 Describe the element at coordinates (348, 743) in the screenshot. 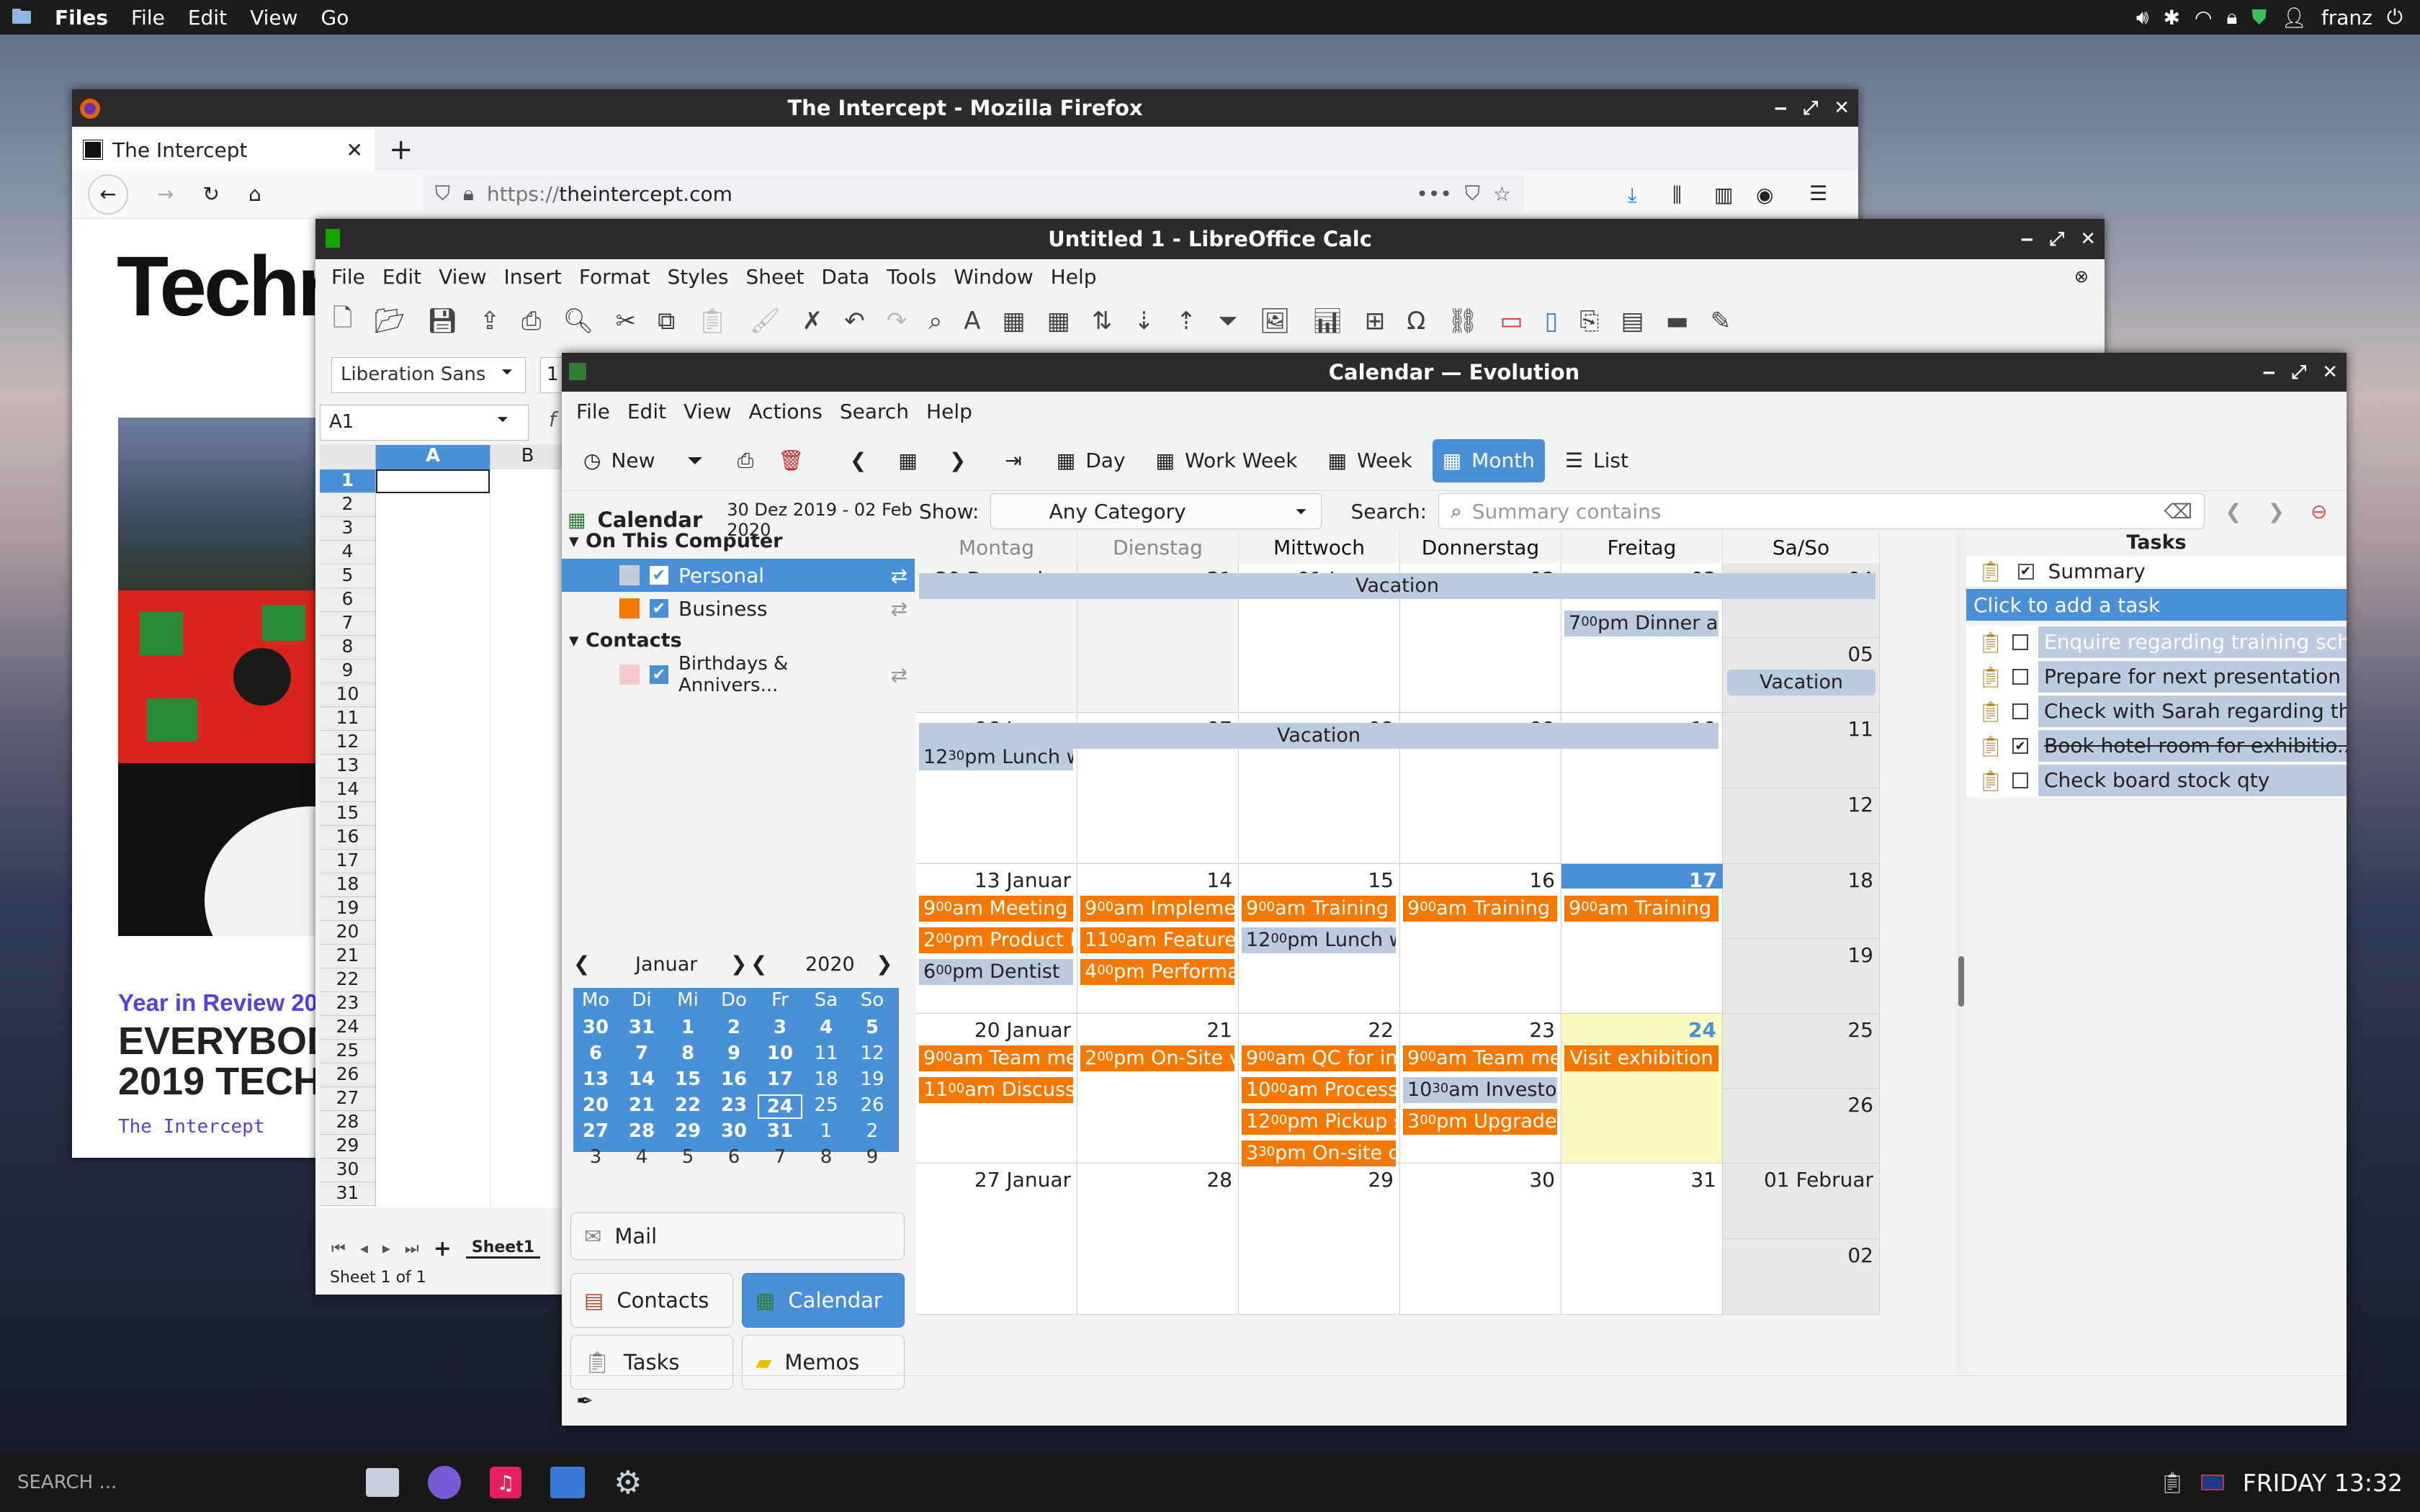

I see `row-header: 12` at that location.